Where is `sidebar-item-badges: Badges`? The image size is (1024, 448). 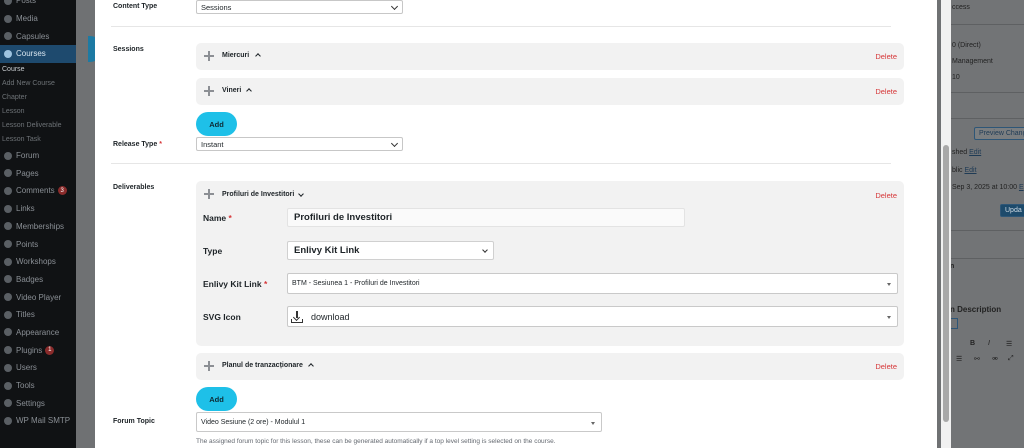
sidebar-item-badges: Badges is located at coordinates (38, 280).